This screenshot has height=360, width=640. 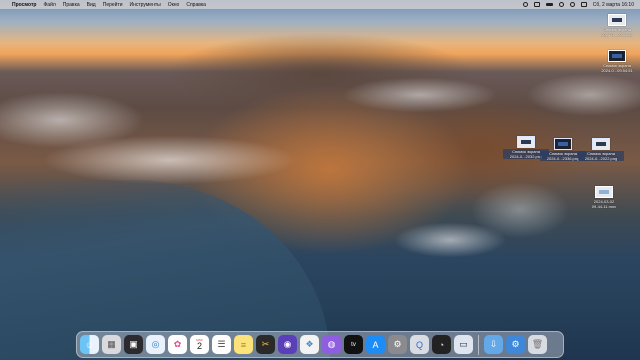 I want to click on menu-clock: Сб, 2 марта 16:10, so click(x=613, y=5).